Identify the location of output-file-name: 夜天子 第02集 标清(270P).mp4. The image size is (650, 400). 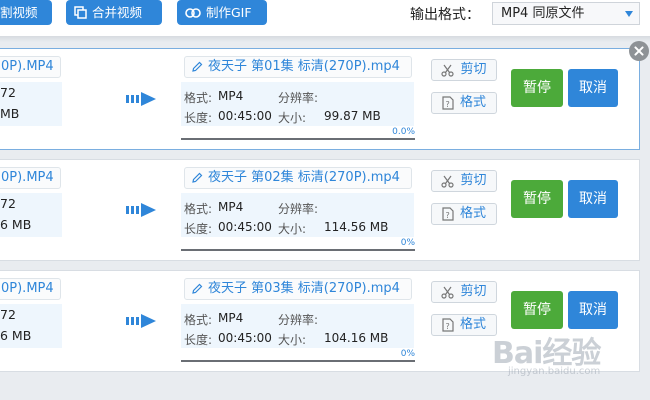
(304, 177).